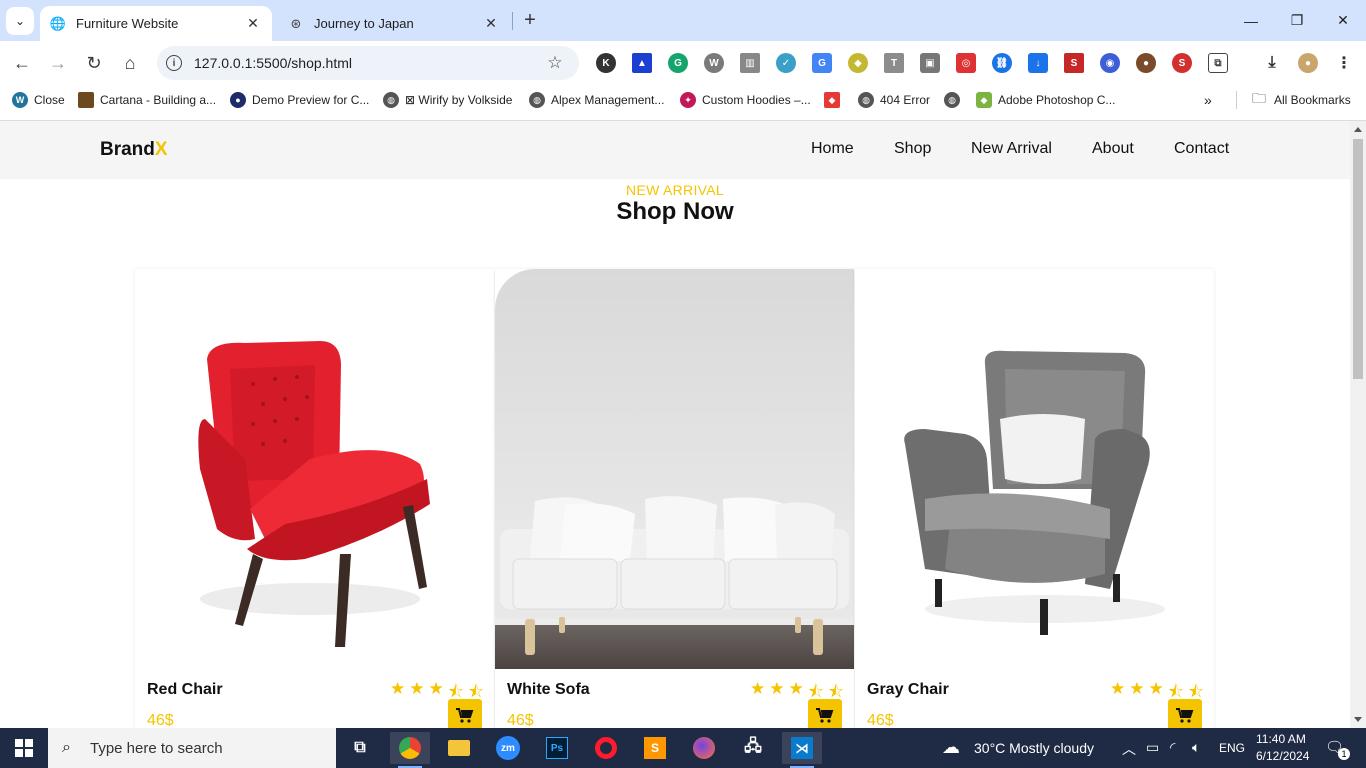 This screenshot has width=1366, height=768. I want to click on scroll-down-arrow, so click(1358, 719).